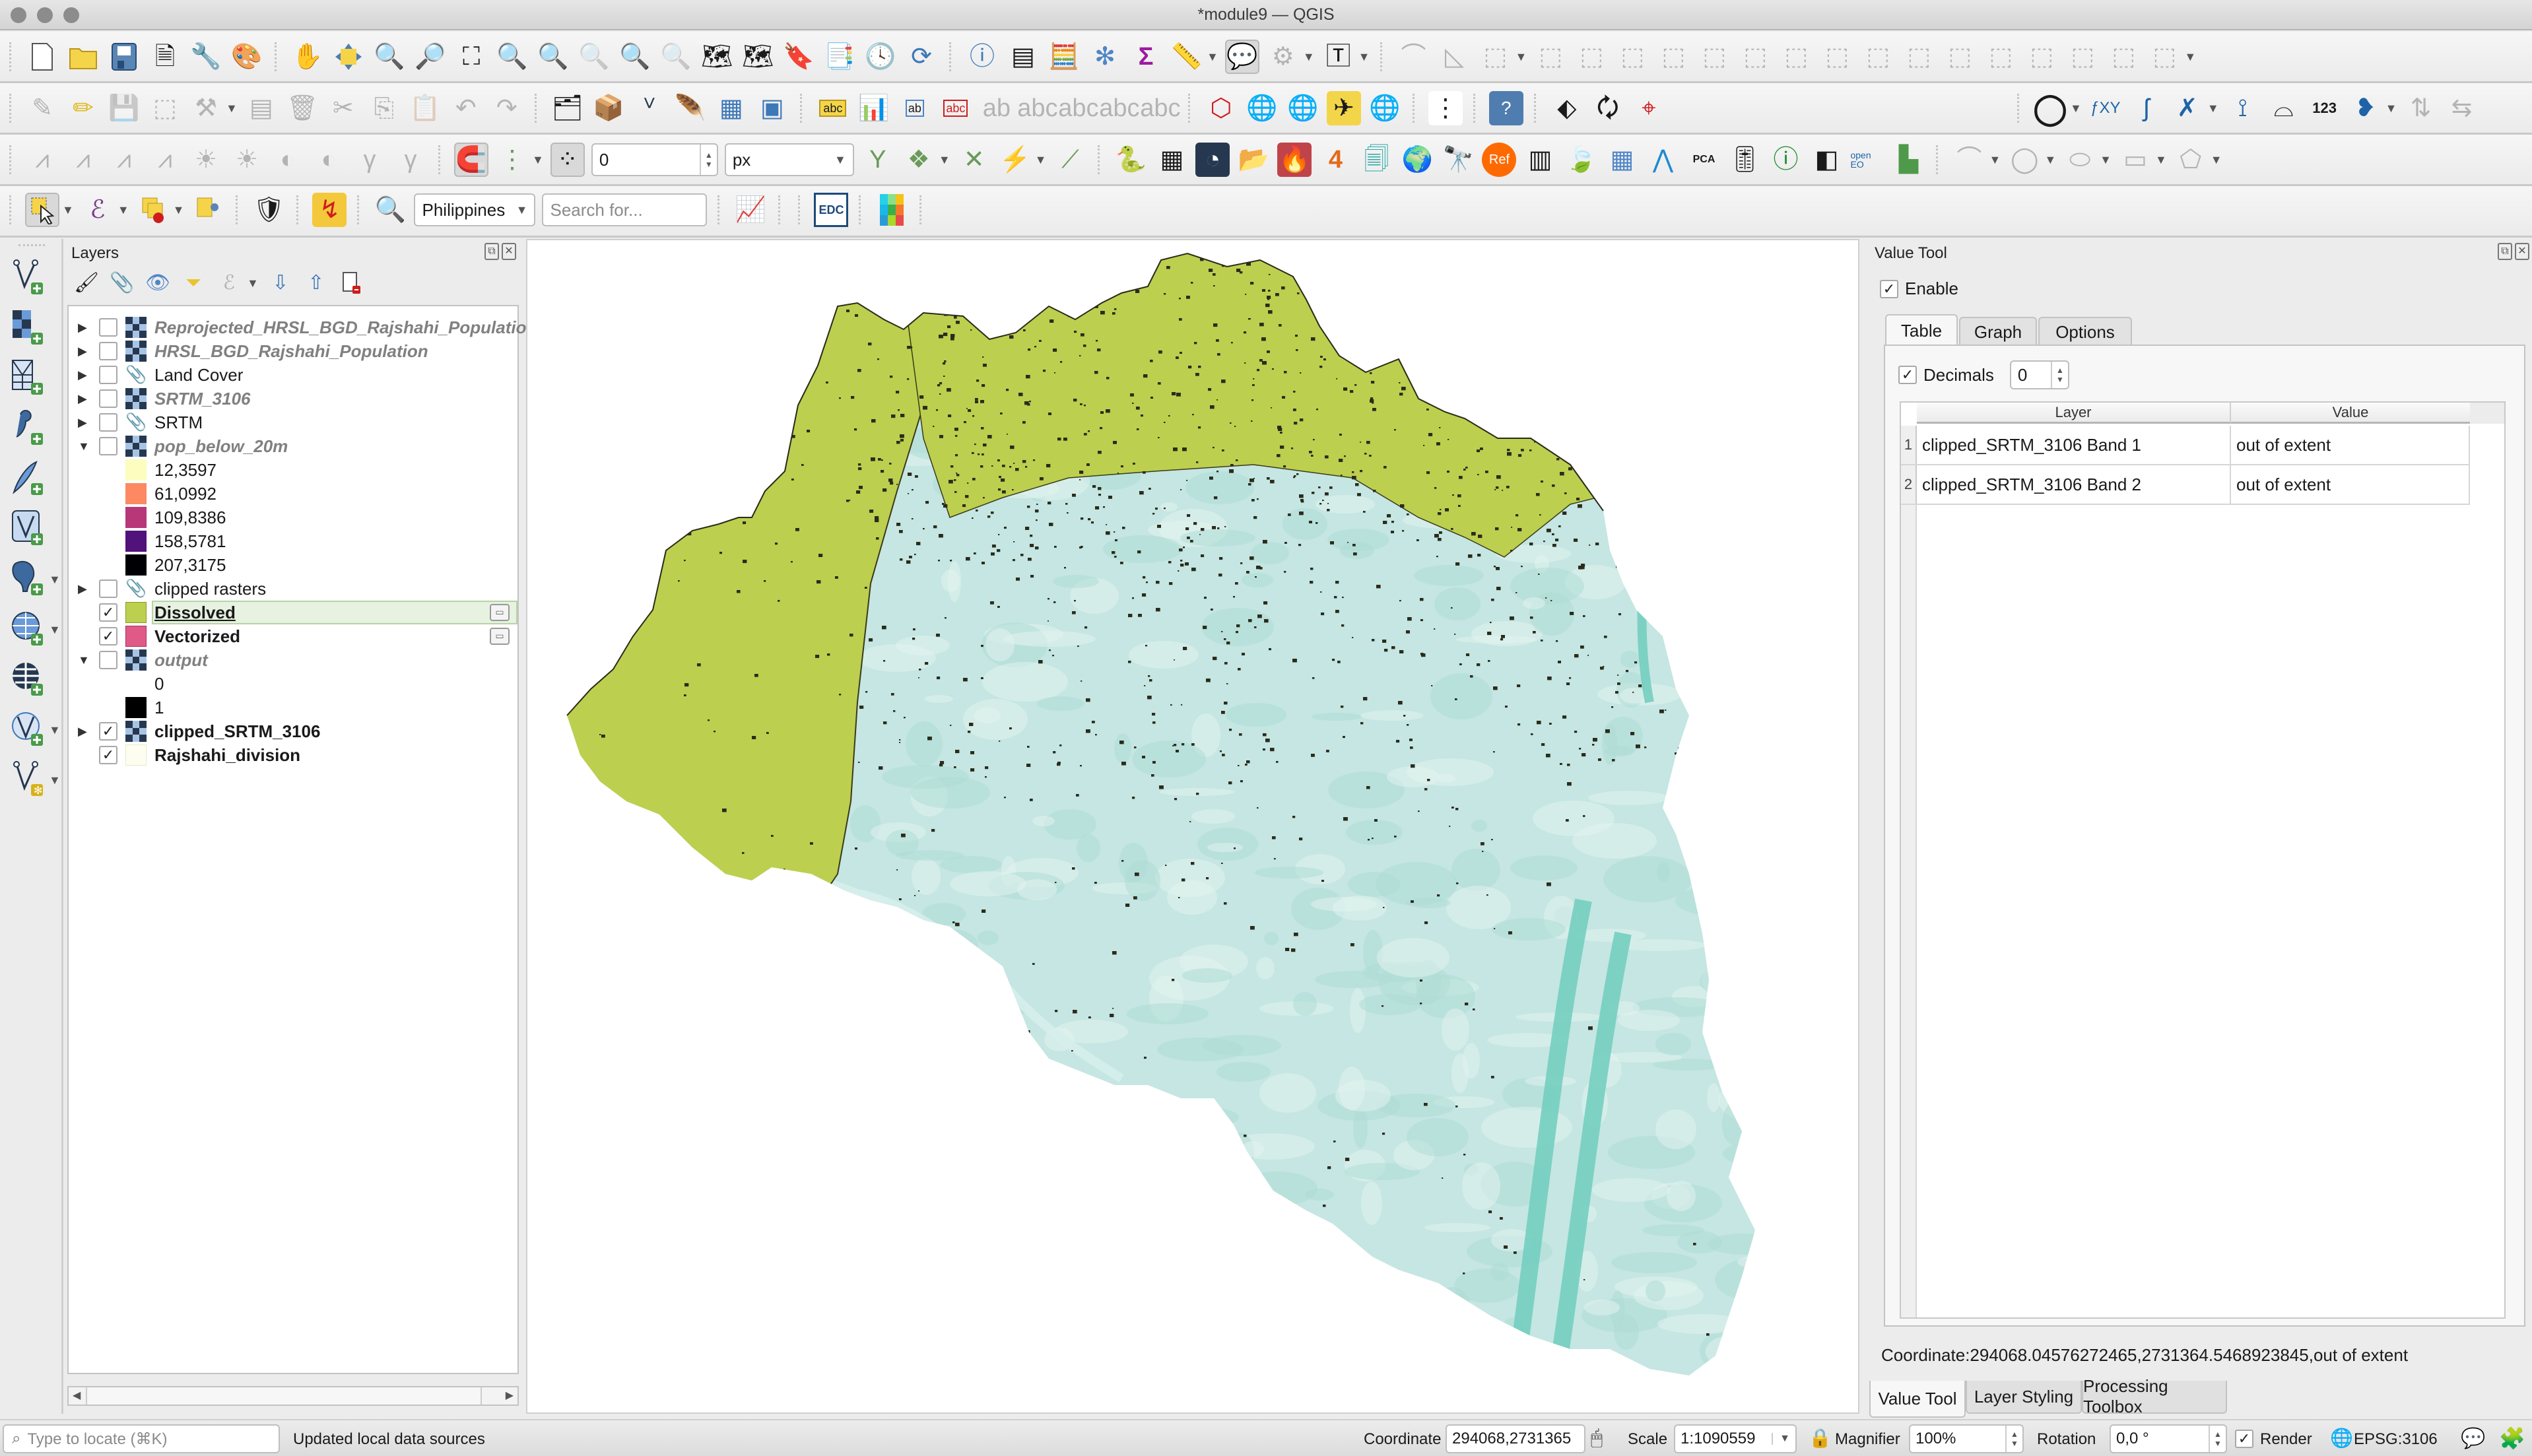  I want to click on add-circle-icon: ◯, so click(2024, 160).